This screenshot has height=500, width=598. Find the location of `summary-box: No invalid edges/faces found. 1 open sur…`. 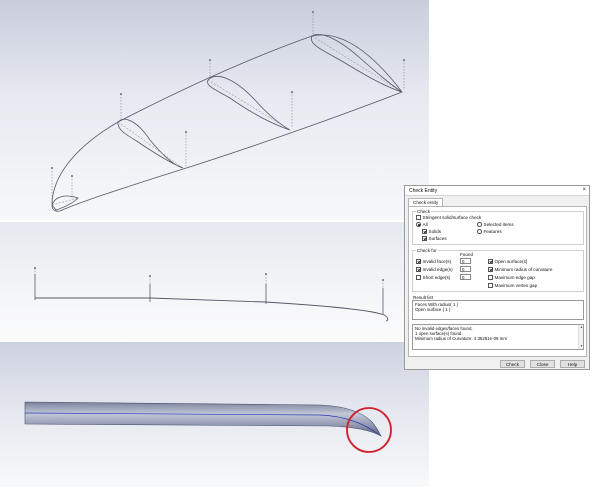

summary-box: No invalid edges/faces found. 1 open sur… is located at coordinates (498, 337).